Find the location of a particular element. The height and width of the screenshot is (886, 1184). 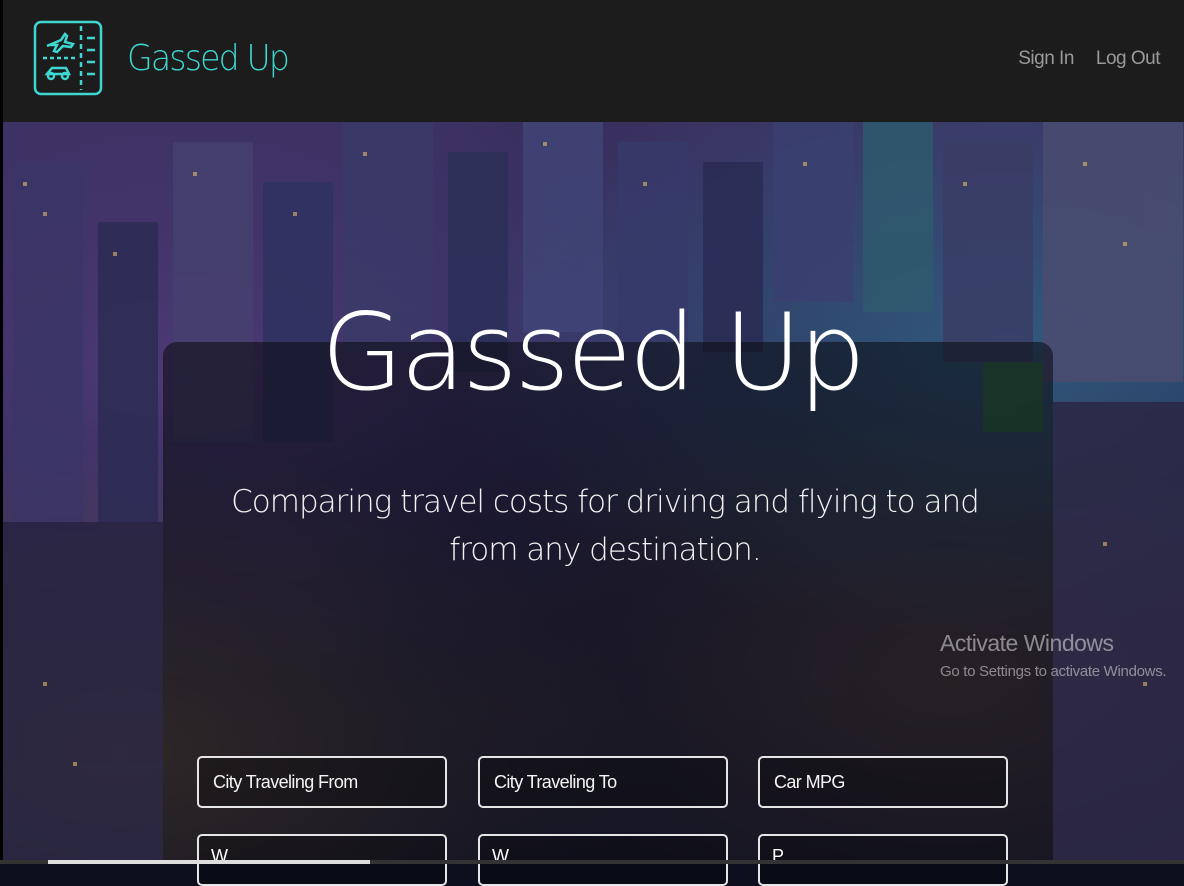

nav-links: Sign In Log Out is located at coordinates (1089, 59).